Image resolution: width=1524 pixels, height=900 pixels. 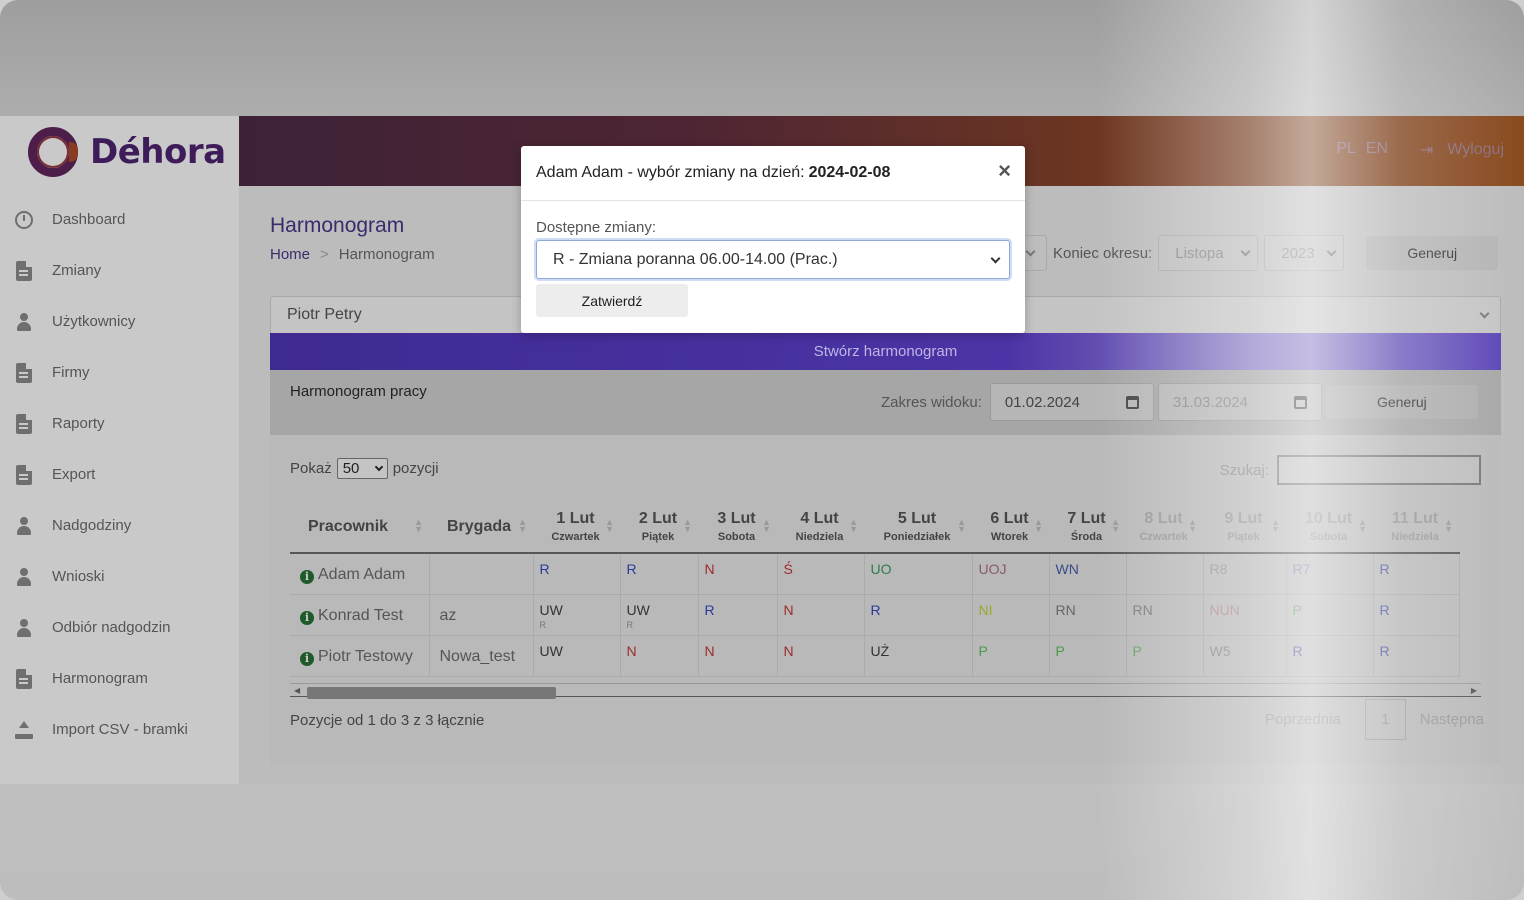 I want to click on shift-cell: UŻ, so click(x=918, y=656).